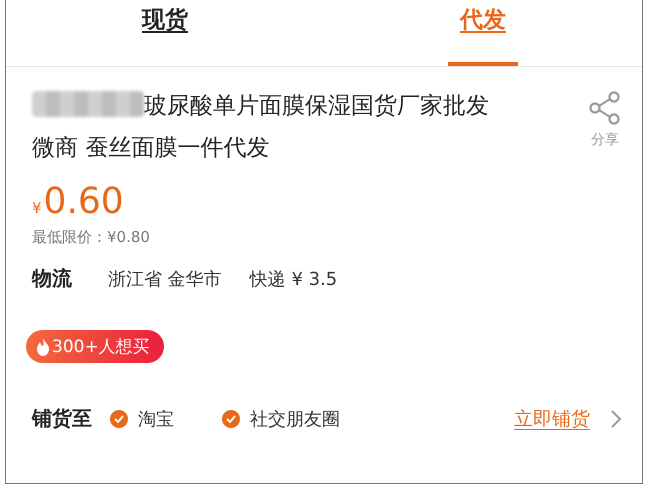 The image size is (650, 490). What do you see at coordinates (605, 108) in the screenshot?
I see `share-icon` at bounding box center [605, 108].